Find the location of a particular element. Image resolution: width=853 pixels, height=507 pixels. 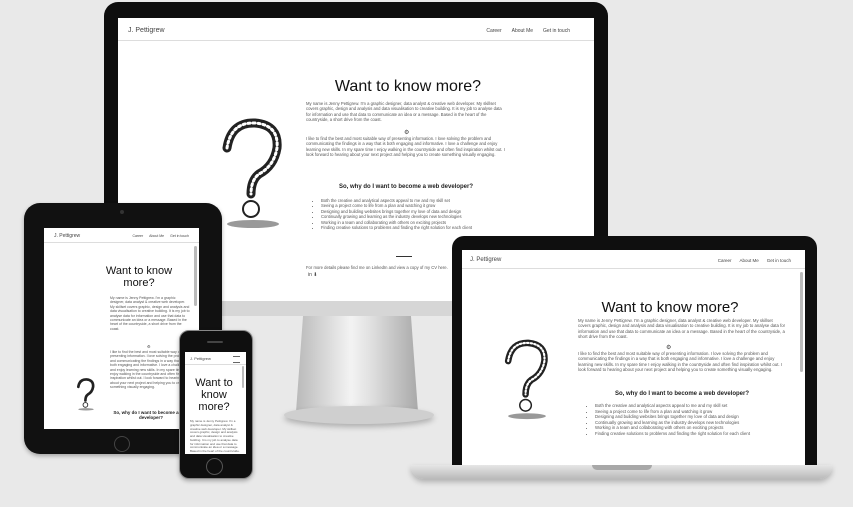

macbook-notch is located at coordinates (622, 467).